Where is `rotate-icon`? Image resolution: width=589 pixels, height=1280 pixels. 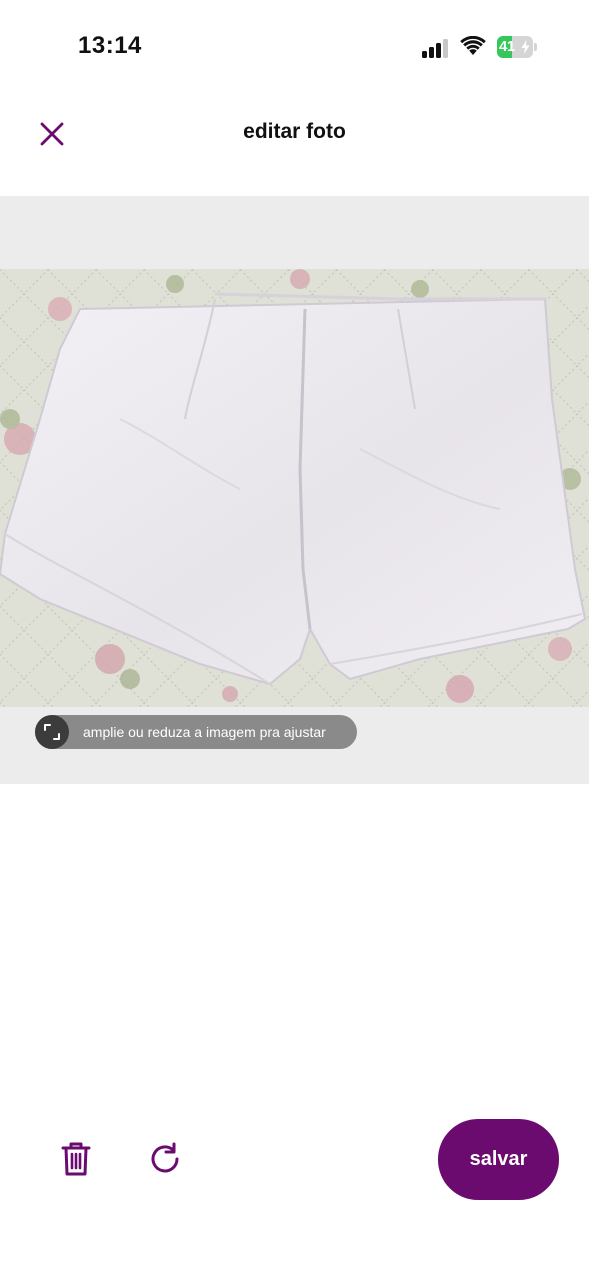
rotate-icon is located at coordinates (165, 1157).